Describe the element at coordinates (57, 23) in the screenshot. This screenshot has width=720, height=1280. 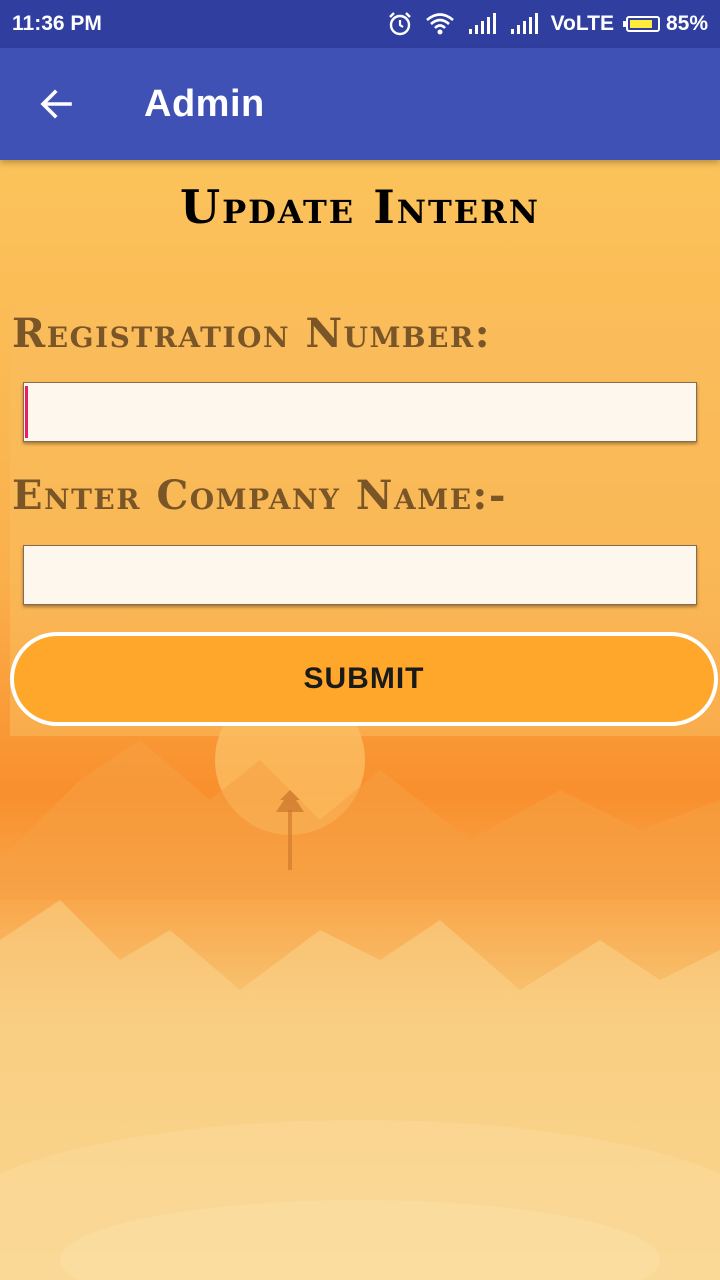
I see `status-time: 11:36 PM` at that location.